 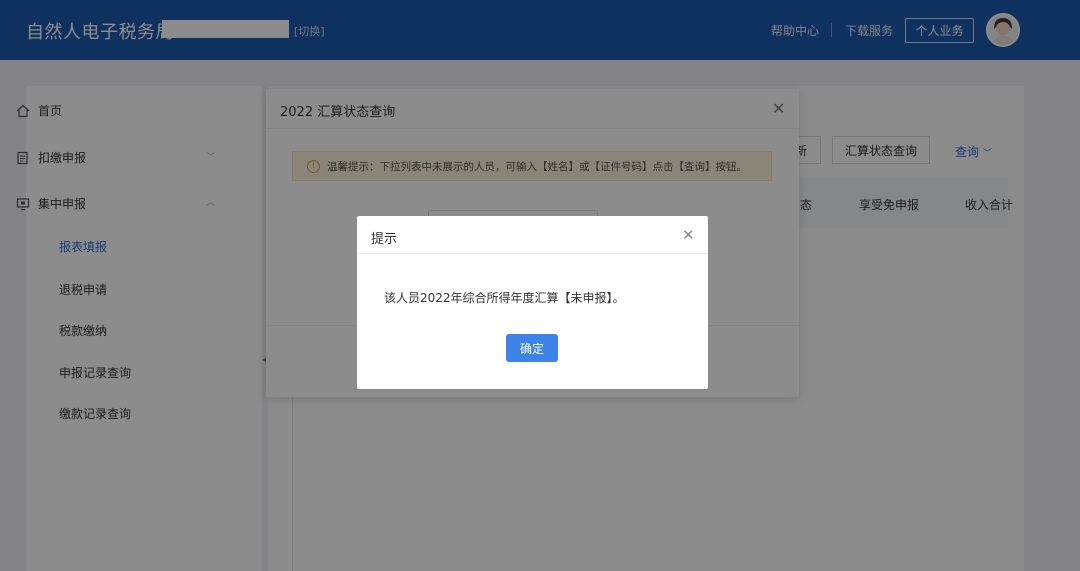 I want to click on close-icon: ✕, so click(x=688, y=235).